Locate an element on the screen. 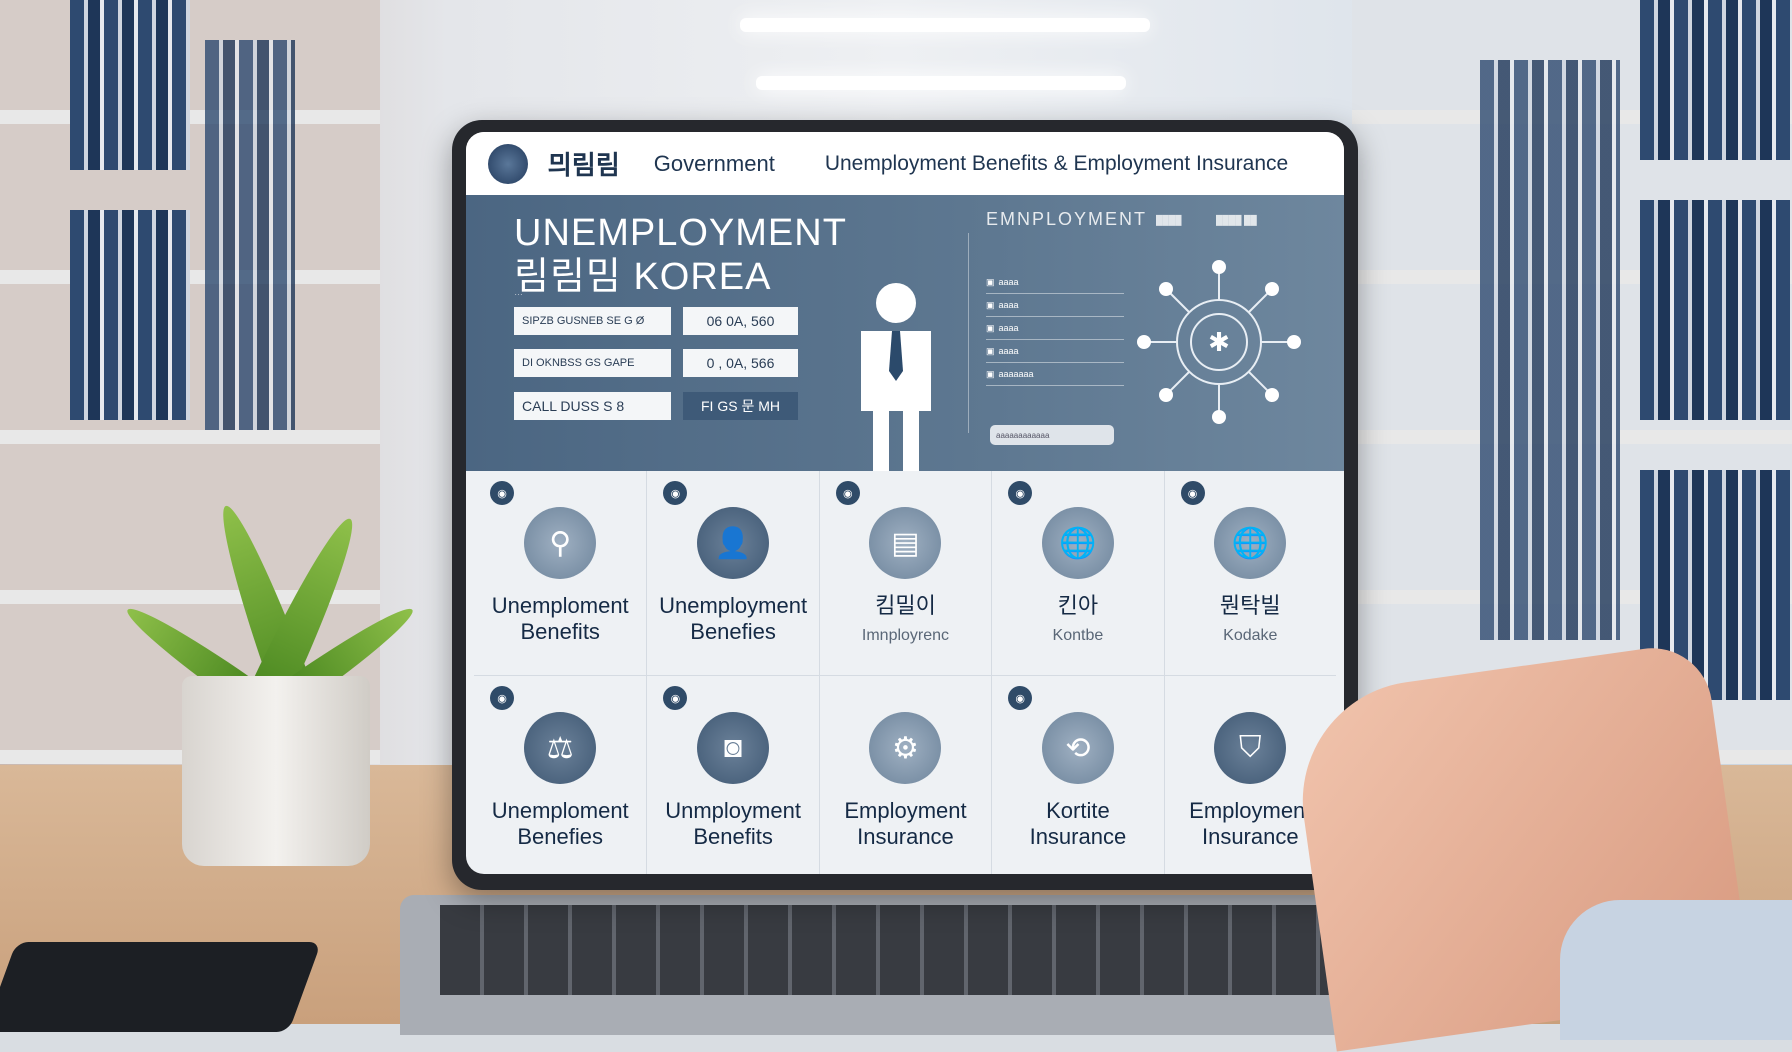 The width and height of the screenshot is (1792, 1052). person-icon is located at coordinates (896, 377).